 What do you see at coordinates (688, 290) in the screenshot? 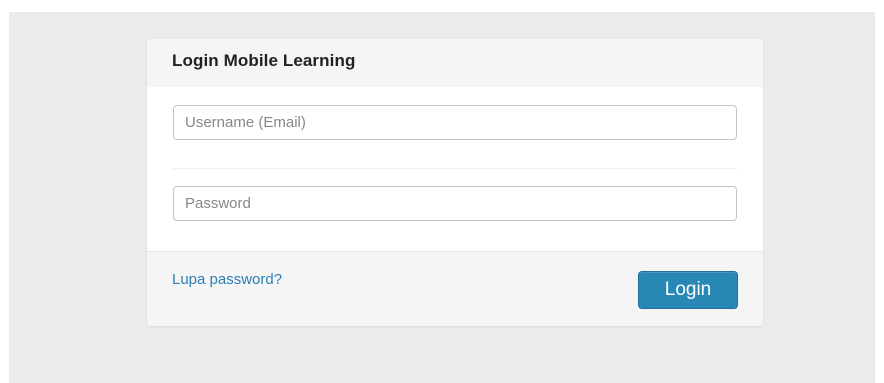
I see `login-button: Login` at bounding box center [688, 290].